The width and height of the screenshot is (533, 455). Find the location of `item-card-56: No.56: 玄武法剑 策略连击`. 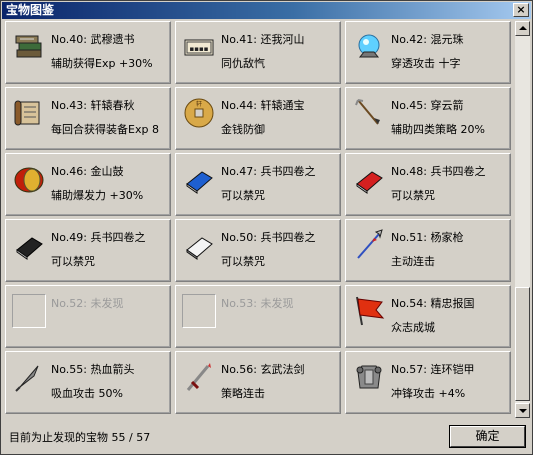

item-card-56: No.56: 玄武法剑 策略连击 is located at coordinates (258, 382).